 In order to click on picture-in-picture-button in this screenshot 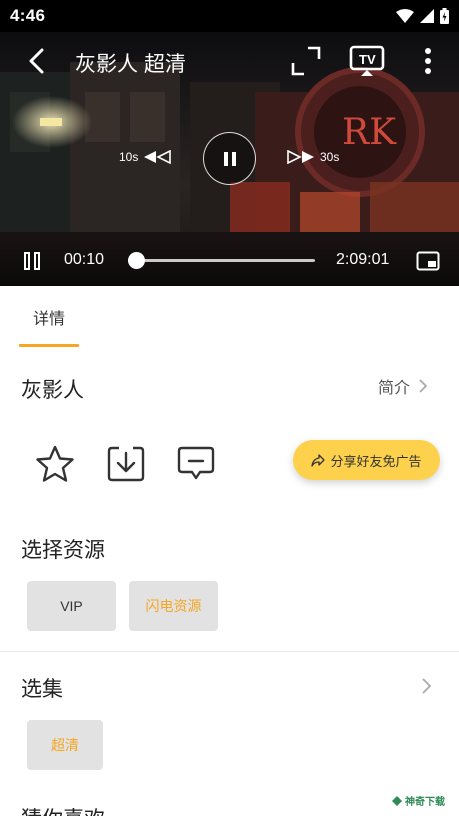, I will do `click(428, 261)`.